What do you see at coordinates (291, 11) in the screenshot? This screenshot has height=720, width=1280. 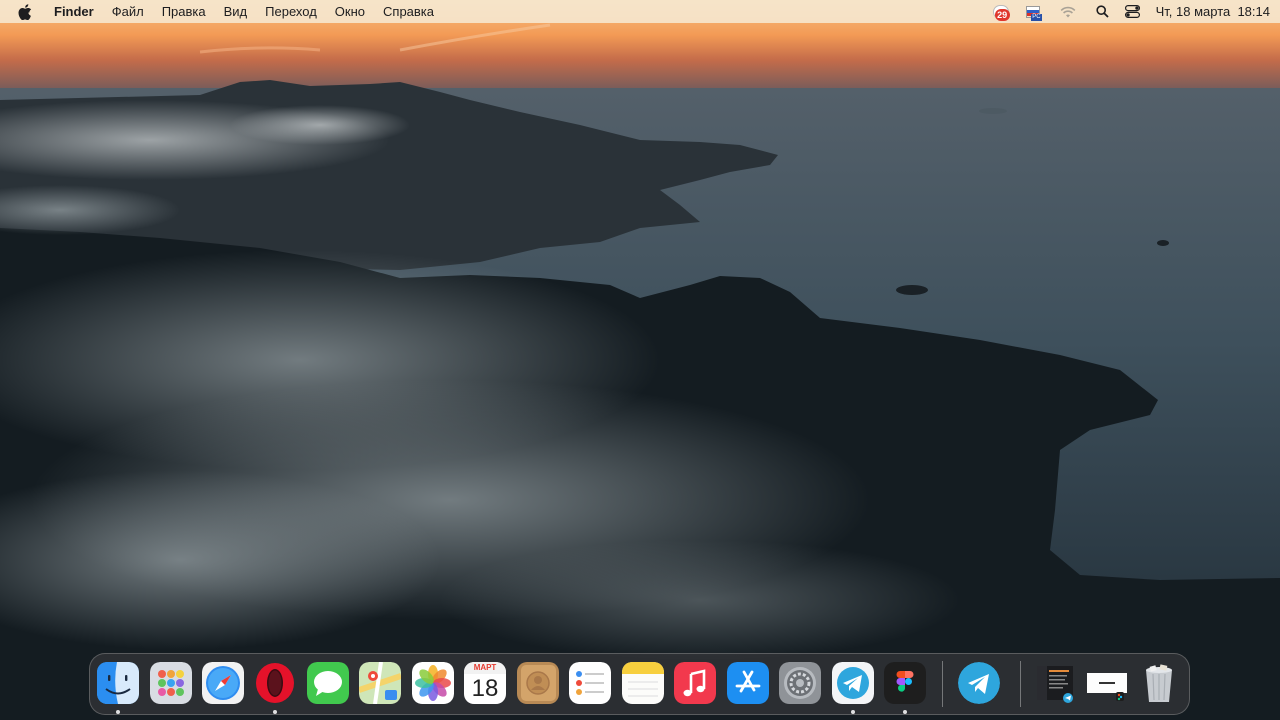 I see `menu-go: Переход` at bounding box center [291, 11].